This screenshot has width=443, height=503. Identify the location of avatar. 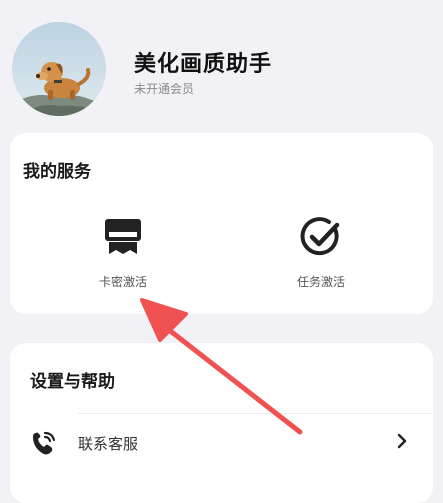
(59, 69).